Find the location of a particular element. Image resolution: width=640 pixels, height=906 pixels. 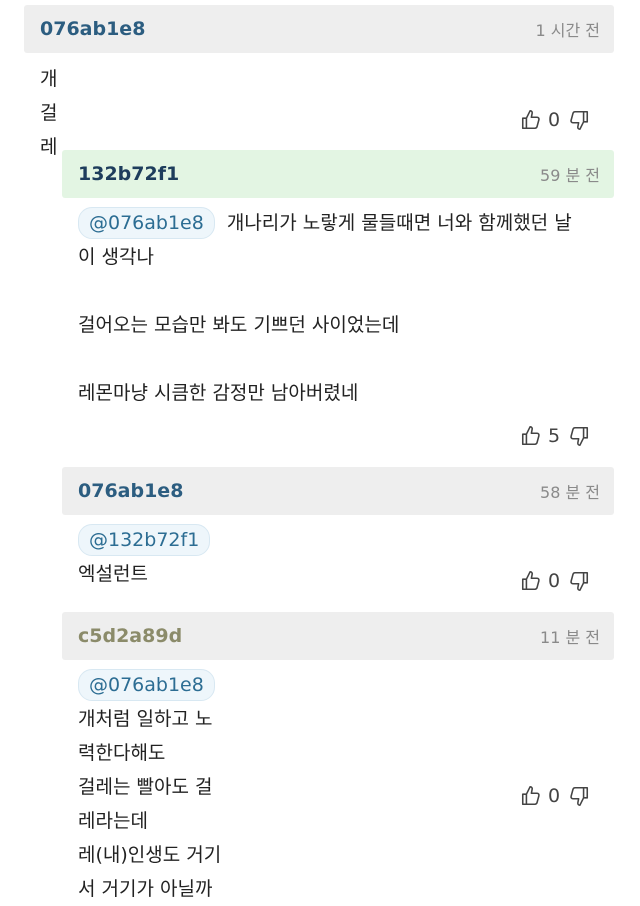

comment-line: 개걸레 is located at coordinates (49, 113).